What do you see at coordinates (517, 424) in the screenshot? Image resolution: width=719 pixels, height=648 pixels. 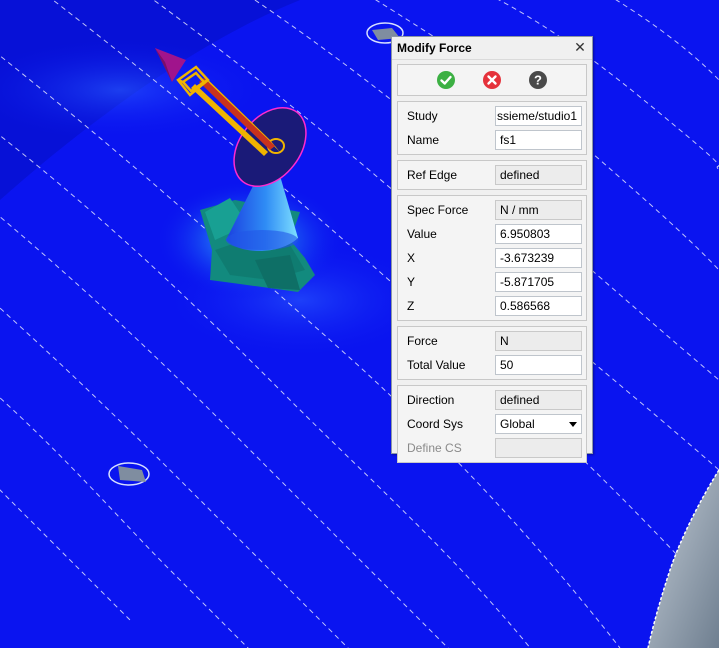 I see `coord-sys-value: Global` at bounding box center [517, 424].